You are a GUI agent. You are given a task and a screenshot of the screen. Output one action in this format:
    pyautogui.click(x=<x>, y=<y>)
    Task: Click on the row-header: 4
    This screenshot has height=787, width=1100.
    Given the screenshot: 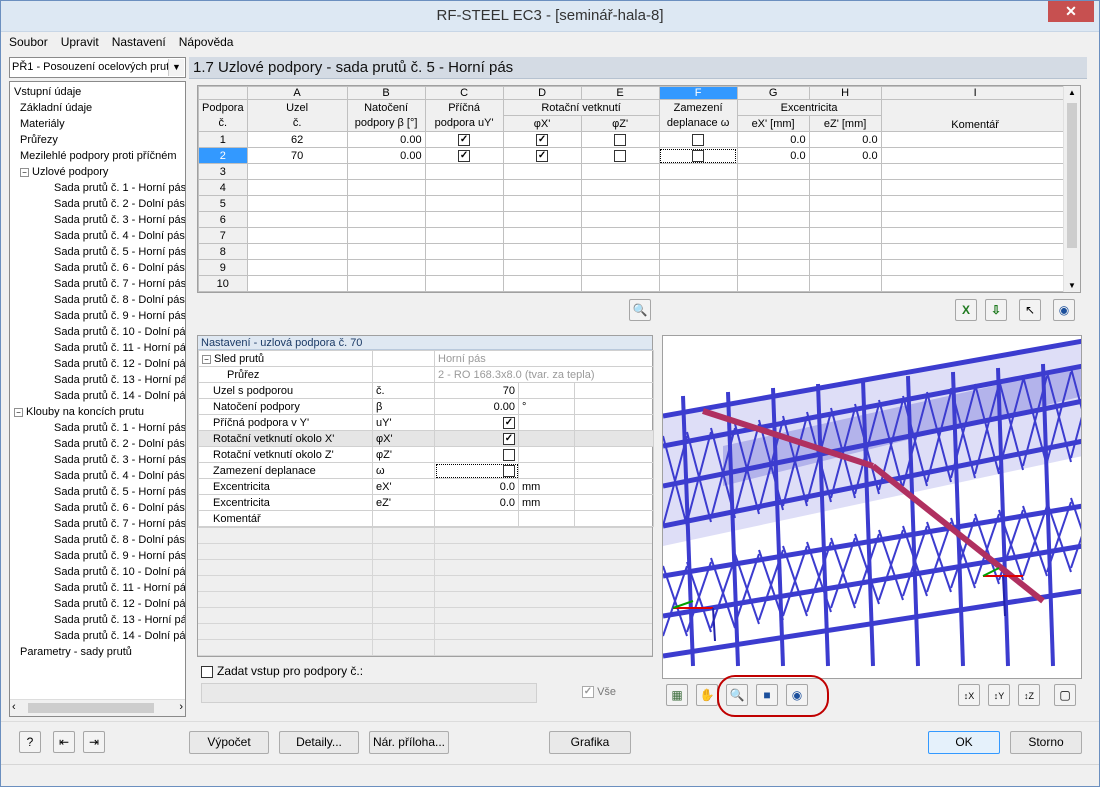 What is the action you would take?
    pyautogui.click(x=223, y=187)
    